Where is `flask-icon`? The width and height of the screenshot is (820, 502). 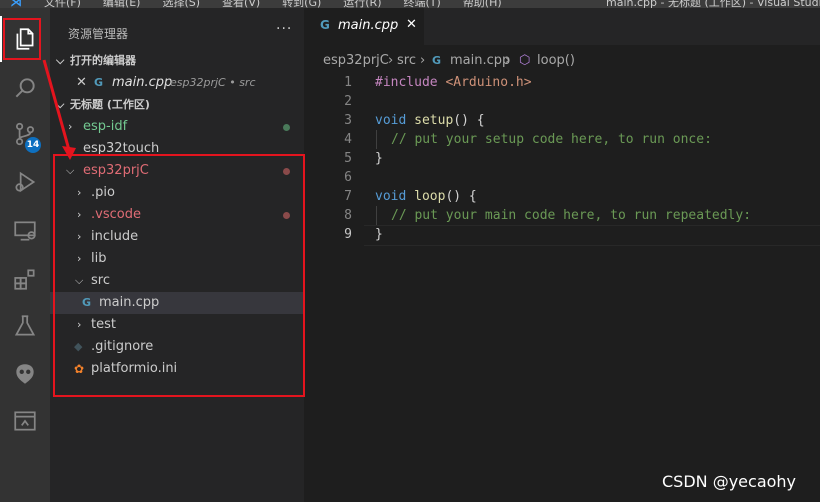
flask-icon is located at coordinates (25, 325).